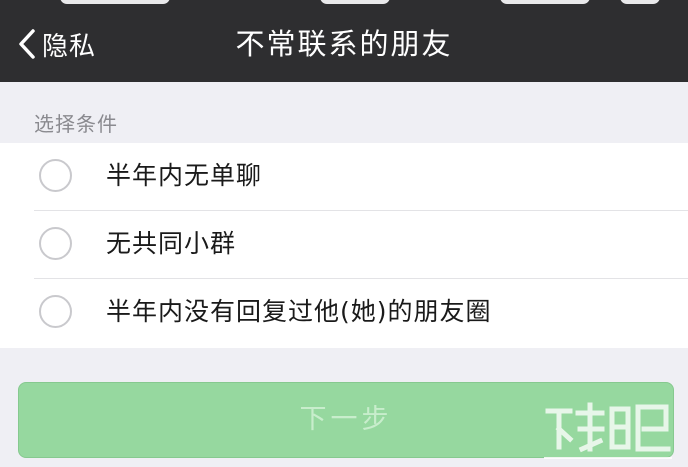 The height and width of the screenshot is (467, 688). Describe the element at coordinates (76, 124) in the screenshot. I see `section-header: 选择条件` at that location.